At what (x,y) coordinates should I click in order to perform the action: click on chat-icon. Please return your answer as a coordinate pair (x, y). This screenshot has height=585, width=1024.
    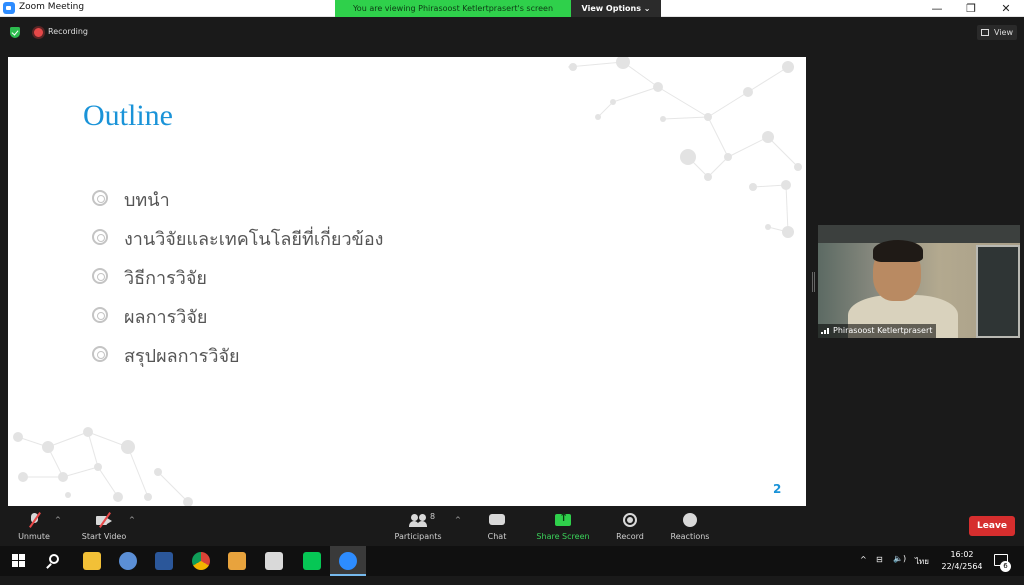
    Looking at the image, I should click on (497, 520).